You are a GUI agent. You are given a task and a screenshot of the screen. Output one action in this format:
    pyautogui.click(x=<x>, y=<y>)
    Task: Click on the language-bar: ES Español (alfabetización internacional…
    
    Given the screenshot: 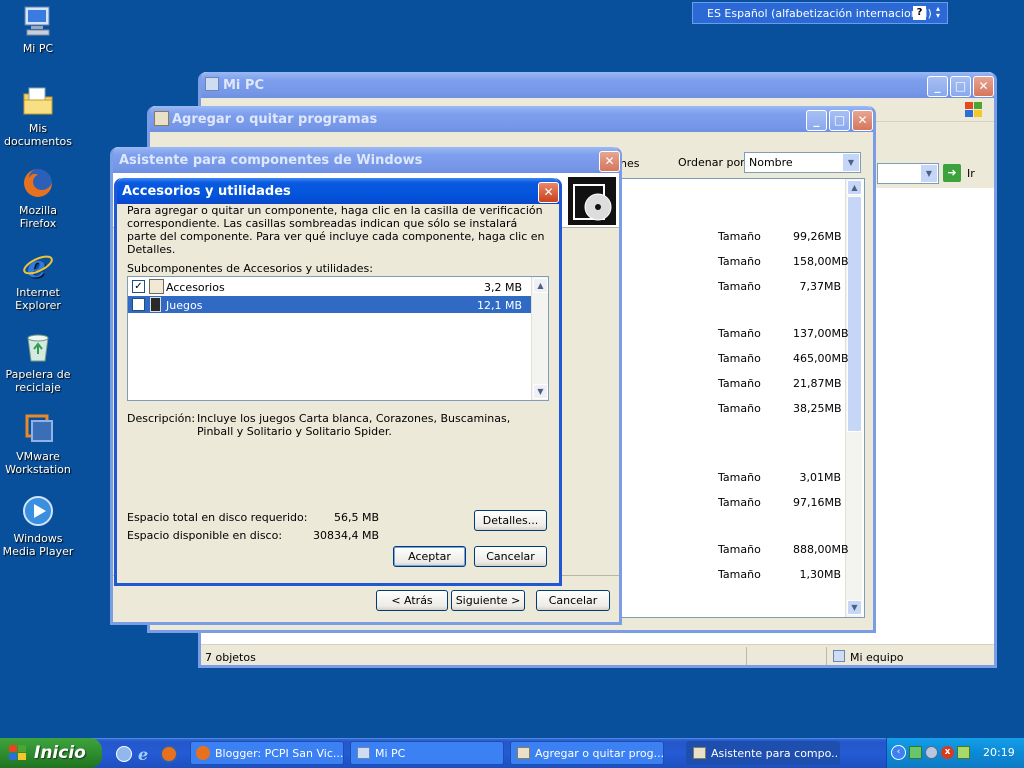 What is the action you would take?
    pyautogui.click(x=820, y=13)
    